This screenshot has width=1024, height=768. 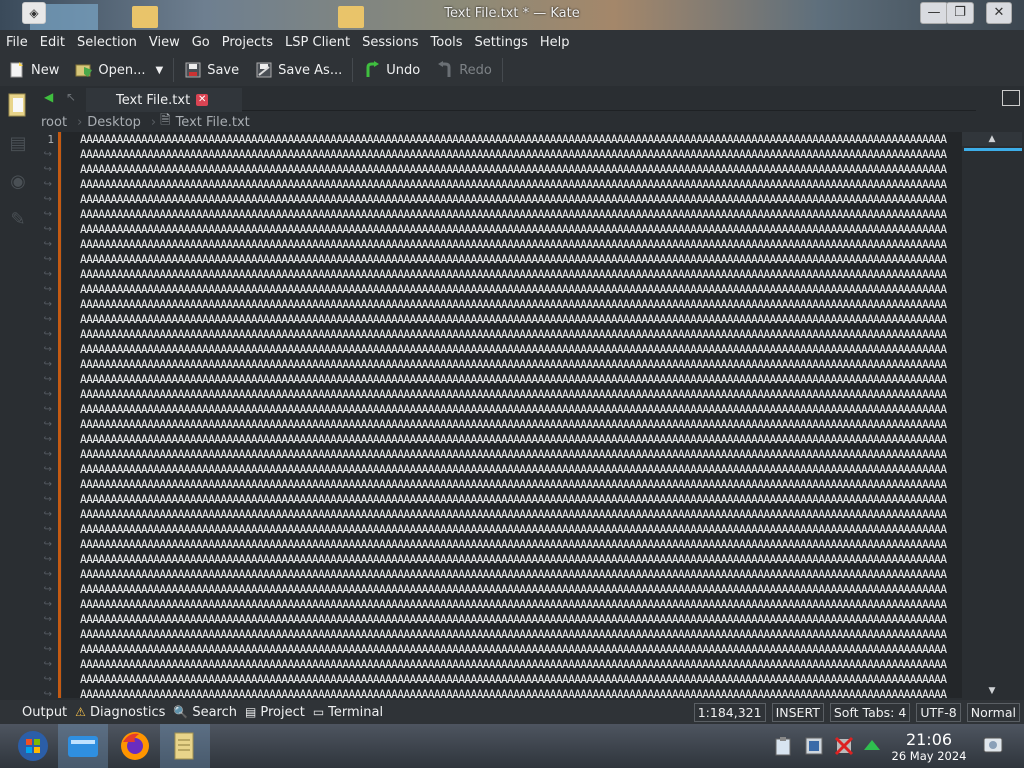 What do you see at coordinates (934, 13) in the screenshot?
I see `minimize-button: —` at bounding box center [934, 13].